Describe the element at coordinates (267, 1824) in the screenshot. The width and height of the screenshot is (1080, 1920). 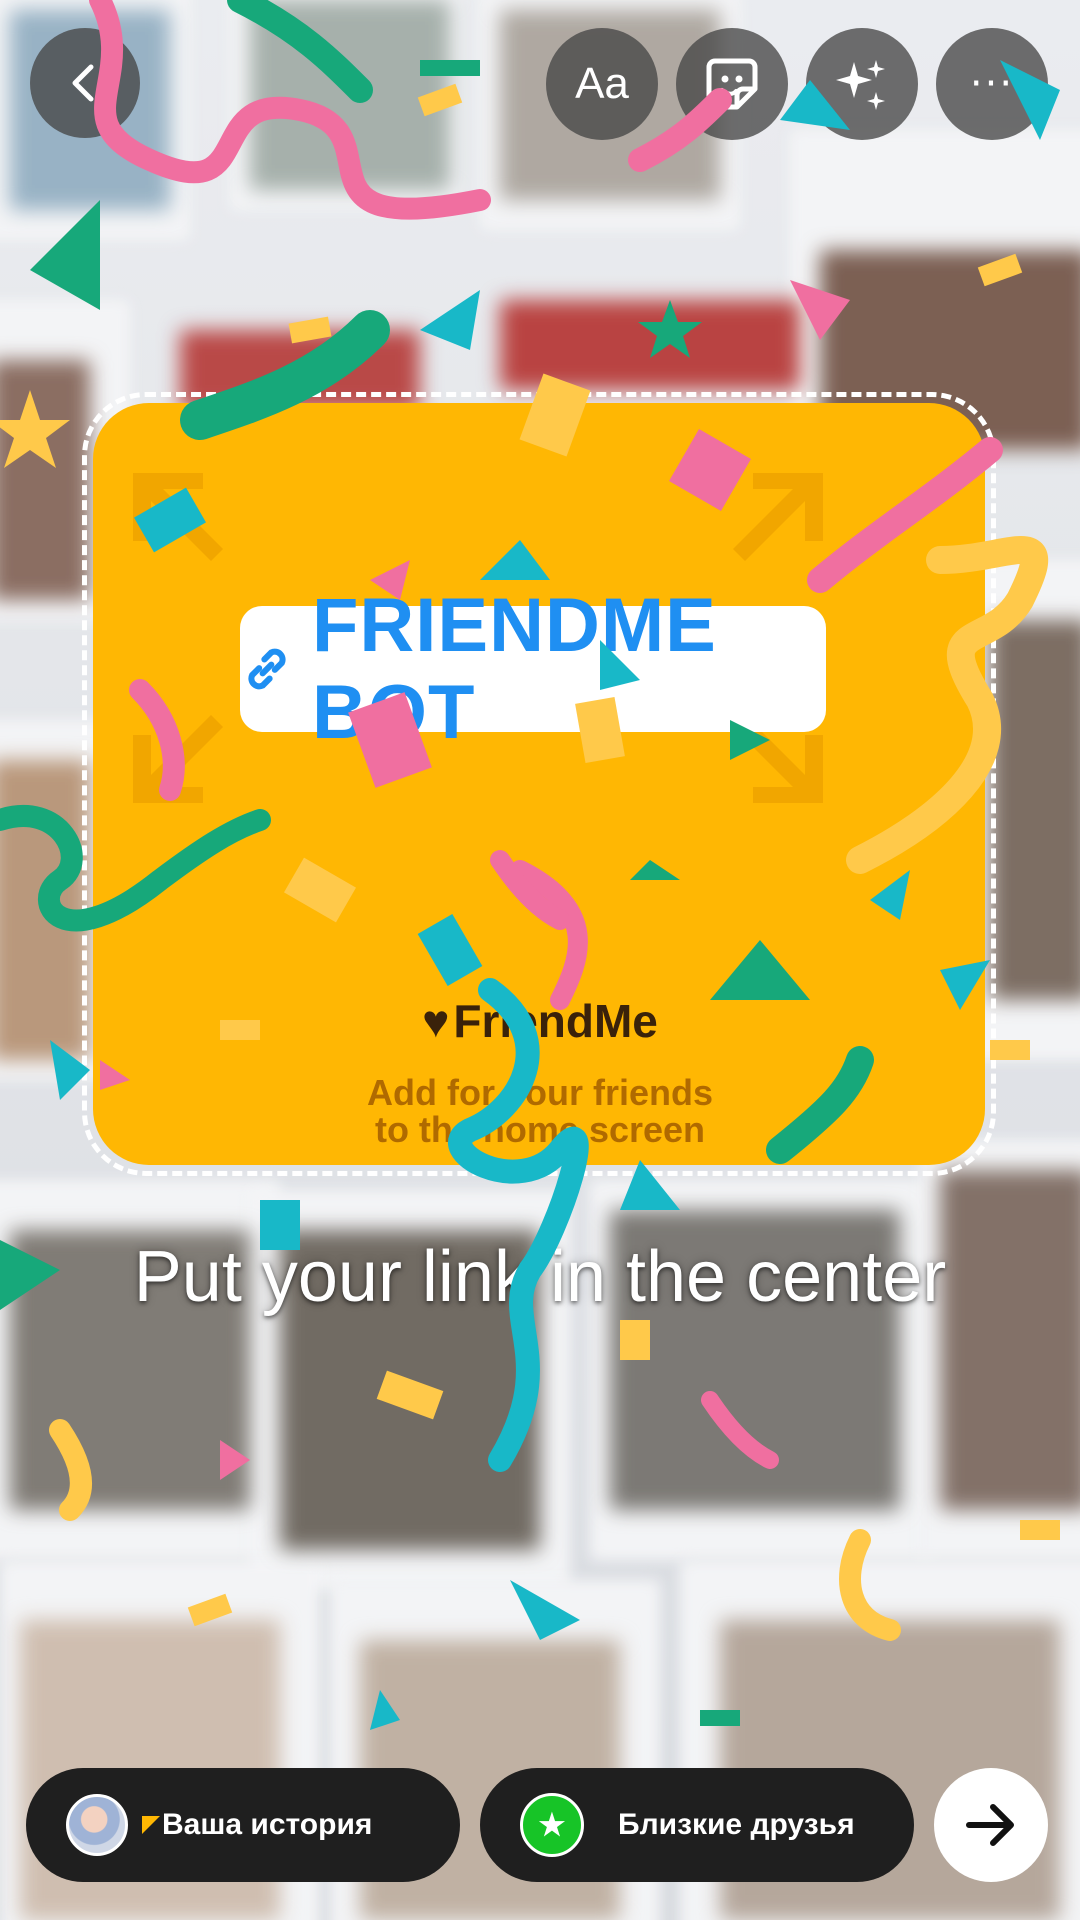
I see `your-story-label: Ваша история` at that location.